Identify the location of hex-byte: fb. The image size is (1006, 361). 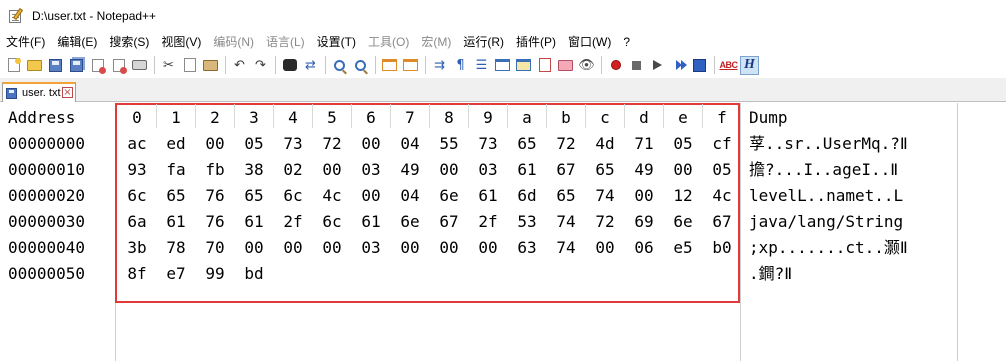
(215, 170).